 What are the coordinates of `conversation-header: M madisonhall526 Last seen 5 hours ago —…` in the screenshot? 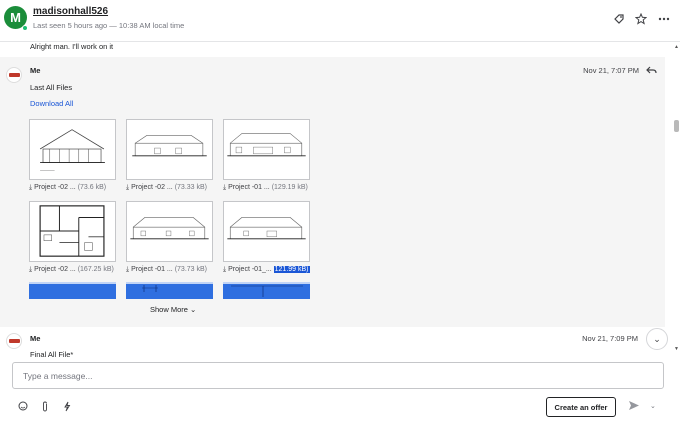 It's located at (340, 21).